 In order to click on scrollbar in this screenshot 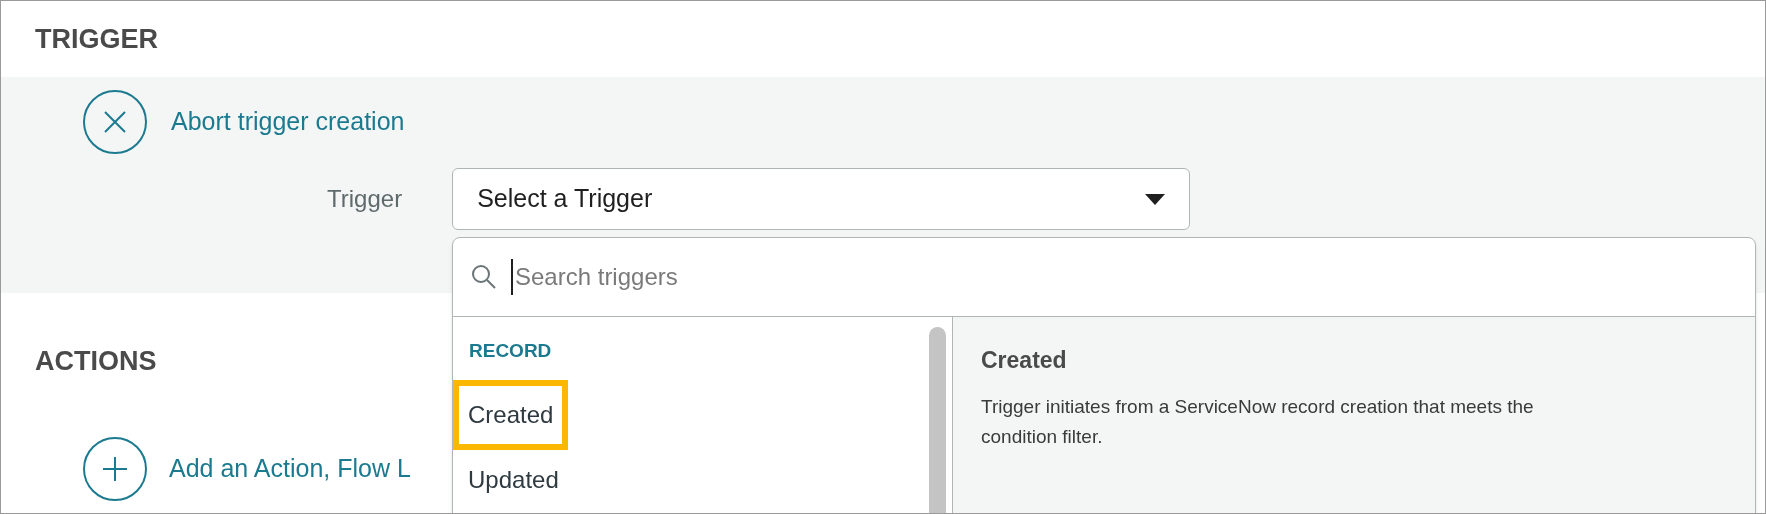, I will do `click(937, 420)`.